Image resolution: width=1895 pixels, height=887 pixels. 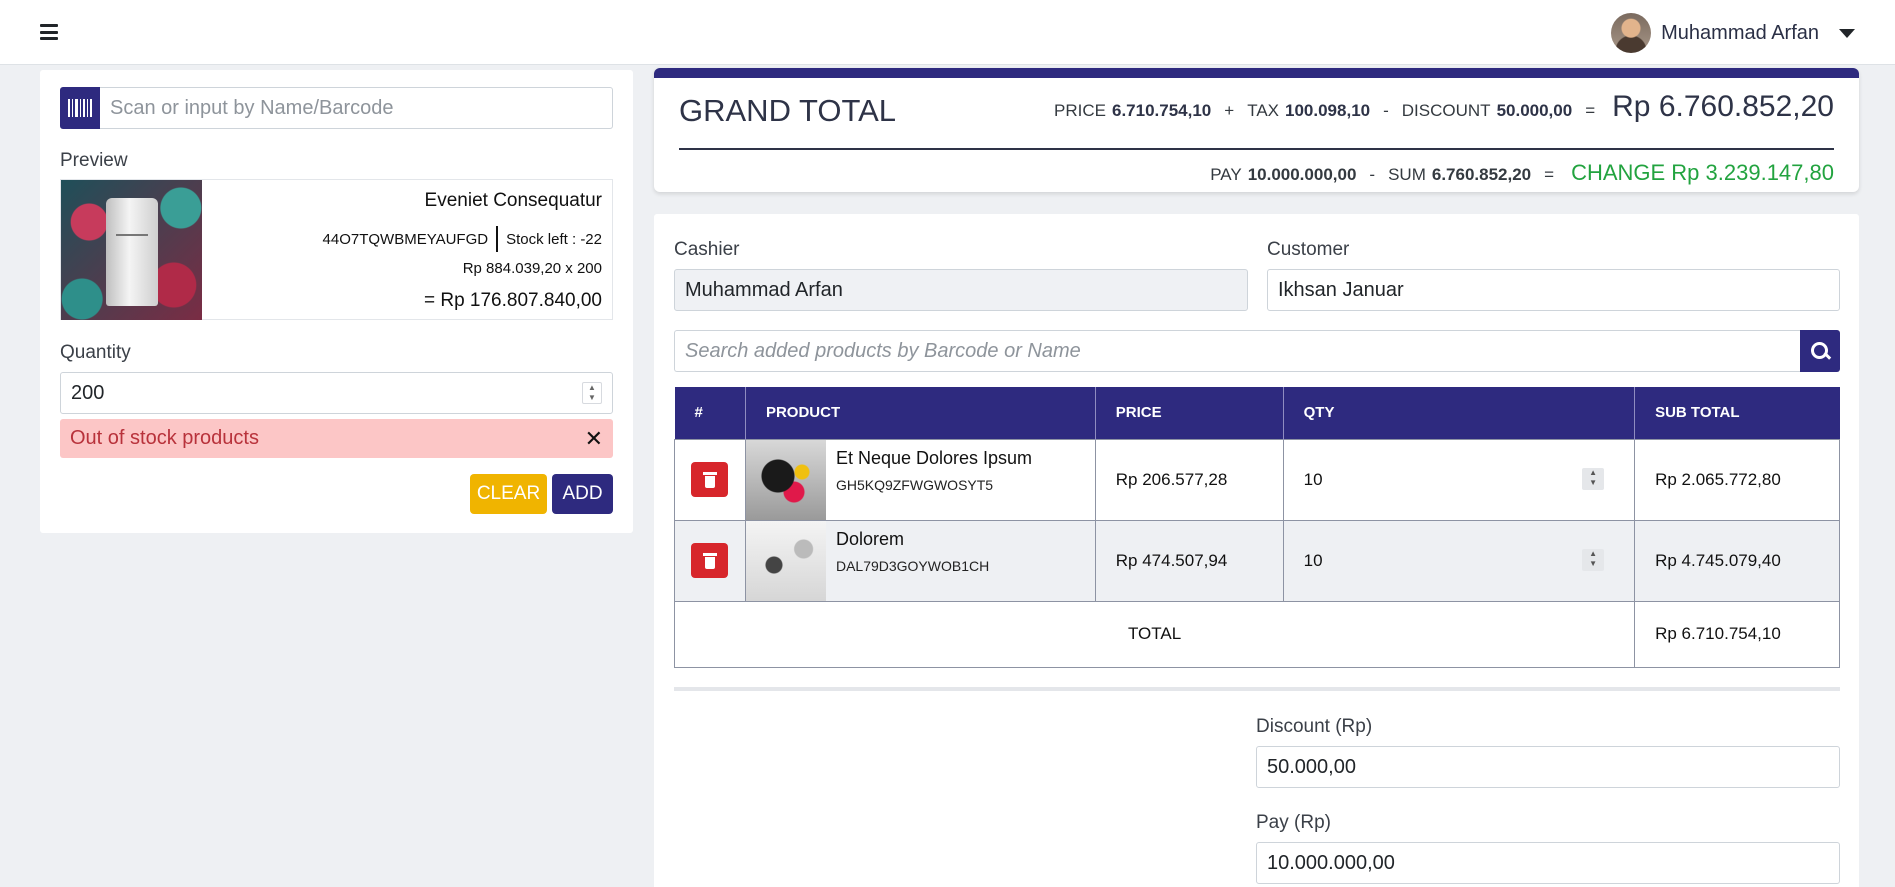 What do you see at coordinates (356, 108) in the screenshot?
I see `scan-input` at bounding box center [356, 108].